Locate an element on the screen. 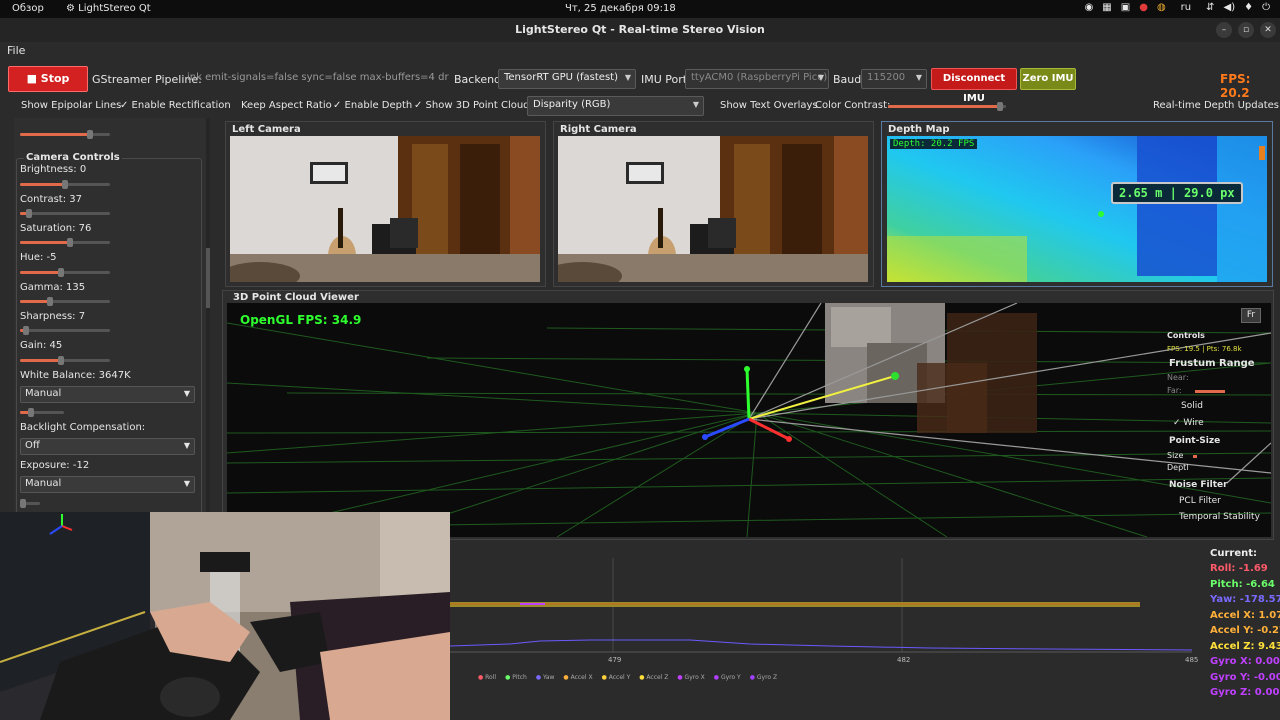 This screenshot has height=720, width=1280. menu-file: File is located at coordinates (16, 50).